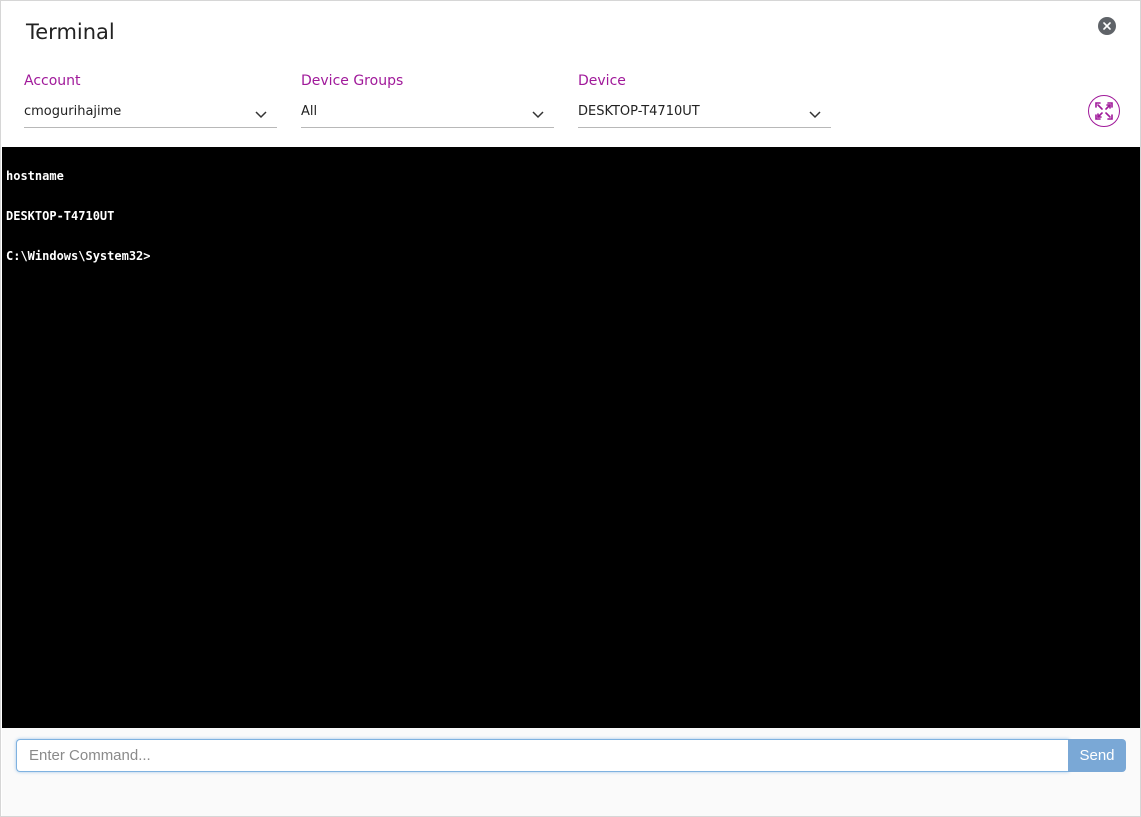  What do you see at coordinates (639, 111) in the screenshot?
I see `device-value: DESKTOP-T4710UT` at bounding box center [639, 111].